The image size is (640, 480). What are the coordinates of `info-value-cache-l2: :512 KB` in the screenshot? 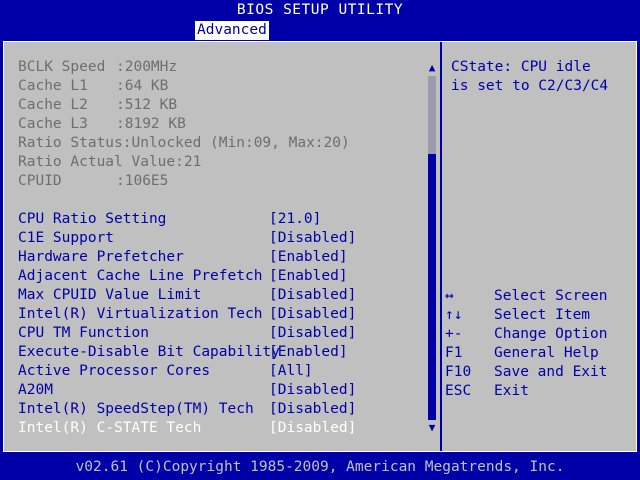 It's located at (147, 105).